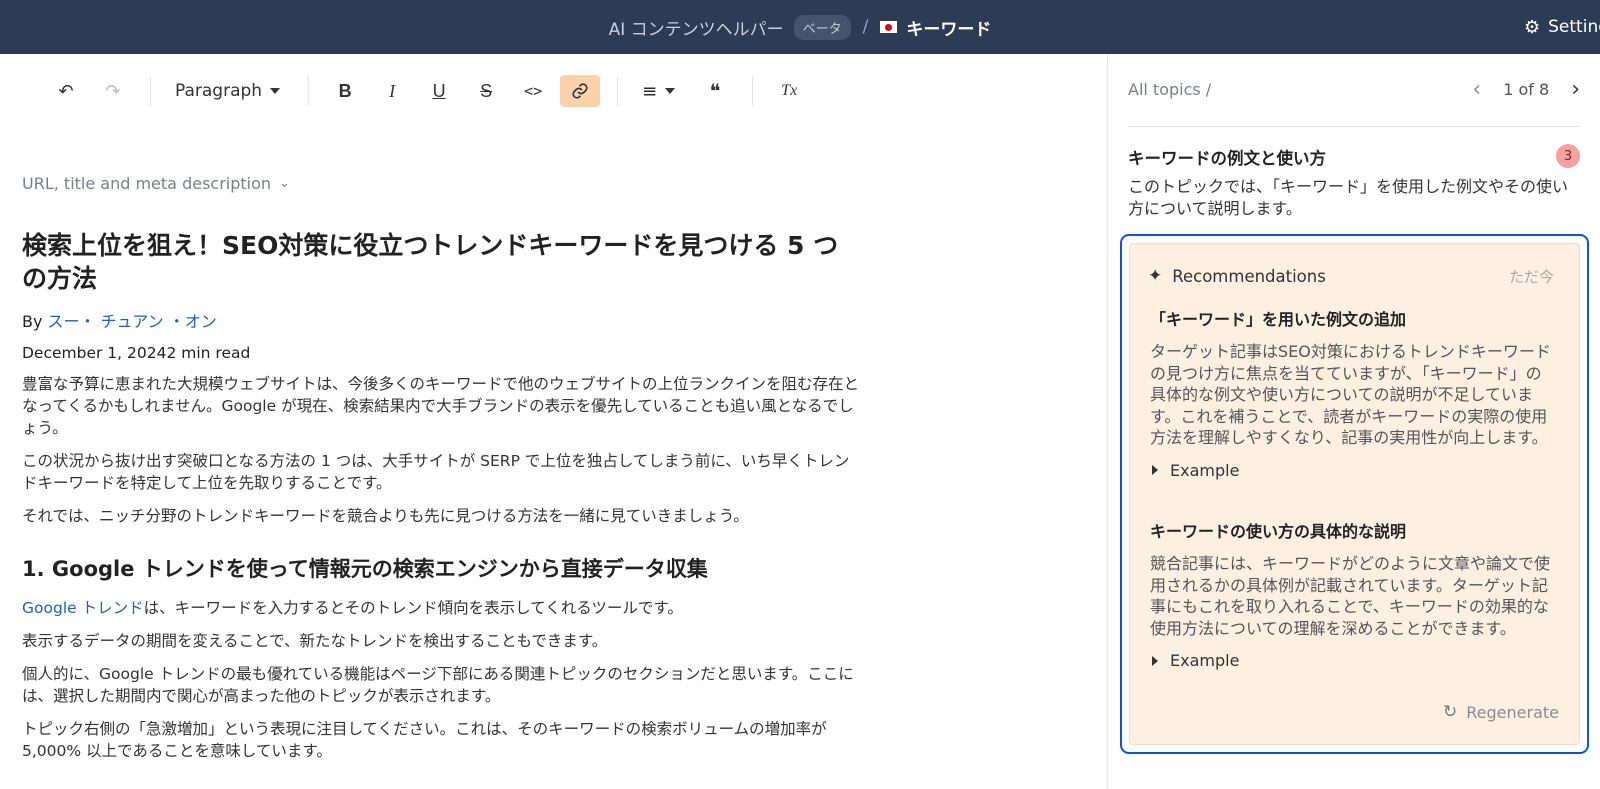 This screenshot has height=789, width=1600. I want to click on format-toolbar: ↶ ↷ Paragraph B I U S <> ≡ ❝ Tx, so click(431, 91).